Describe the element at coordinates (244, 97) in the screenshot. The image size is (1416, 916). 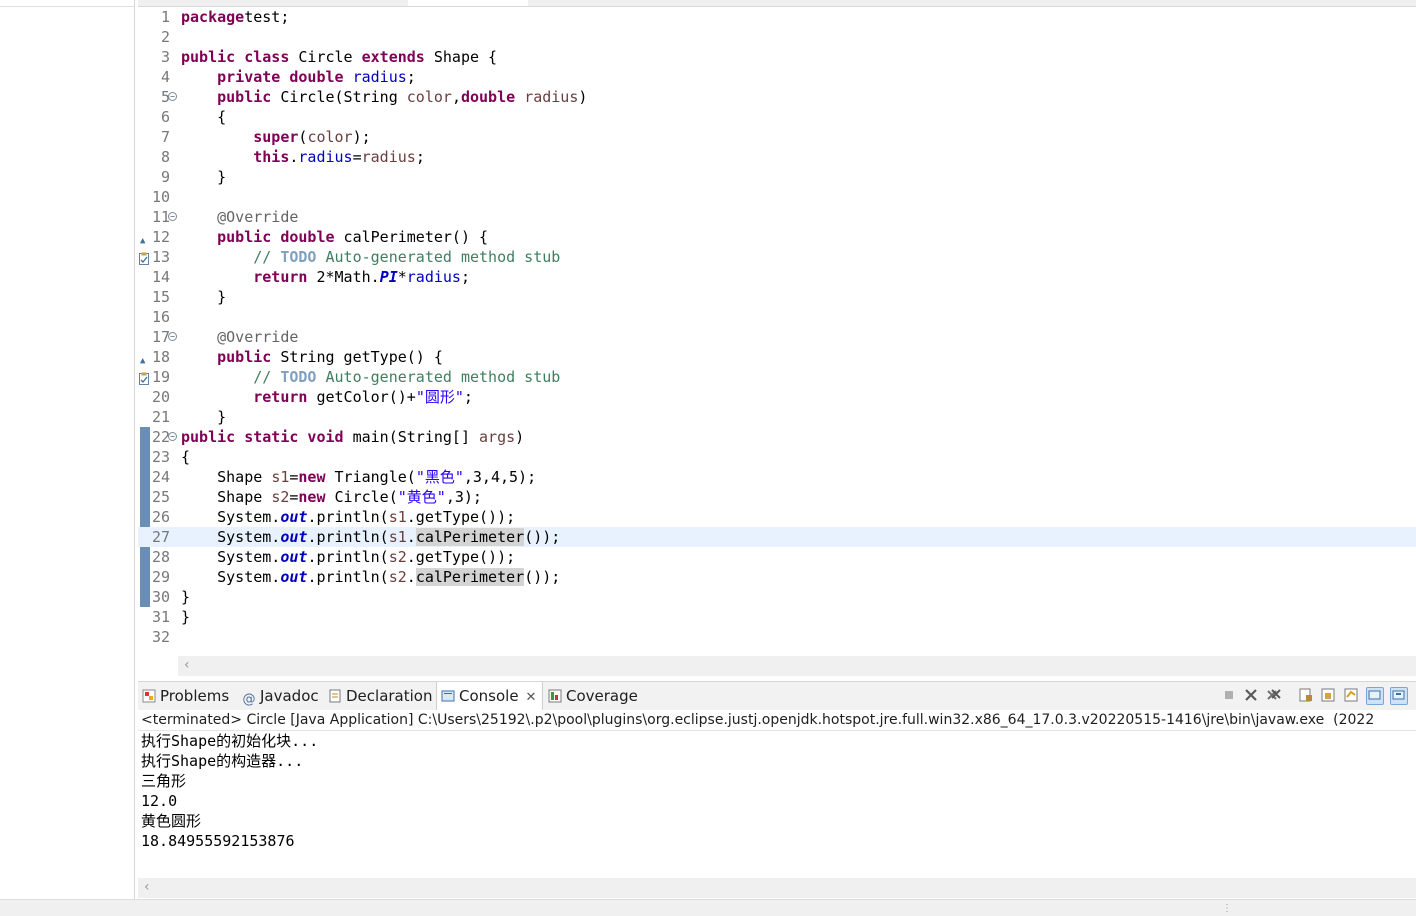
I see `code-token: public` at that location.